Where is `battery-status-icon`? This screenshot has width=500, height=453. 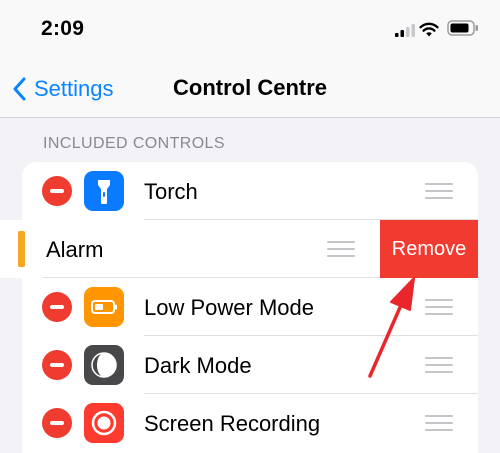 battery-status-icon is located at coordinates (463, 30).